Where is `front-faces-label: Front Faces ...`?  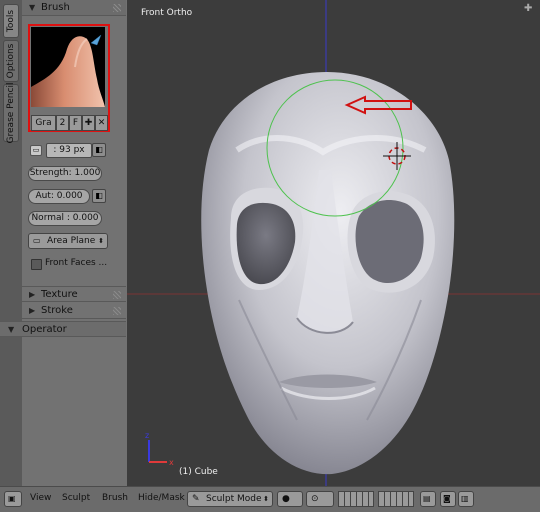 front-faces-label: Front Faces ... is located at coordinates (76, 263).